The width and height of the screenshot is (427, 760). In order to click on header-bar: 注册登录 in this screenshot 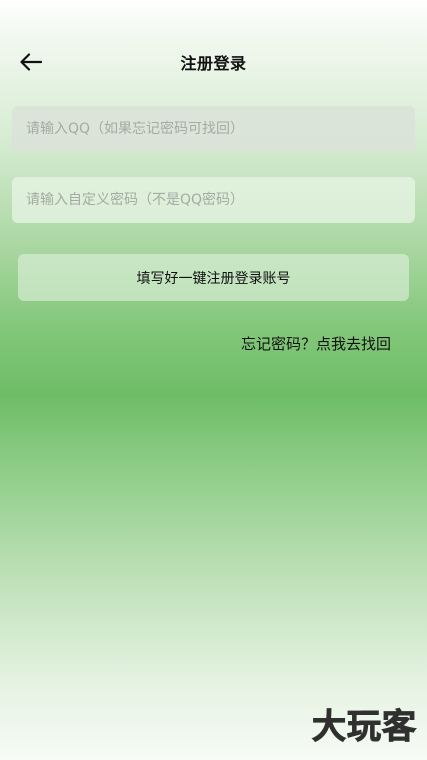, I will do `click(213, 62)`.